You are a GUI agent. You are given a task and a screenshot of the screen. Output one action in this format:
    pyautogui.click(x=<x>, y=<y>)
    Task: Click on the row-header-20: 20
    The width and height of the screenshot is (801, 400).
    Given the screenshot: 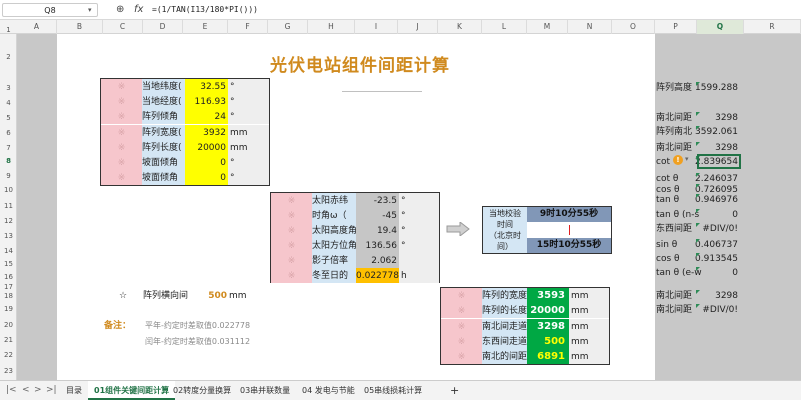 What is the action you would take?
    pyautogui.click(x=8, y=325)
    